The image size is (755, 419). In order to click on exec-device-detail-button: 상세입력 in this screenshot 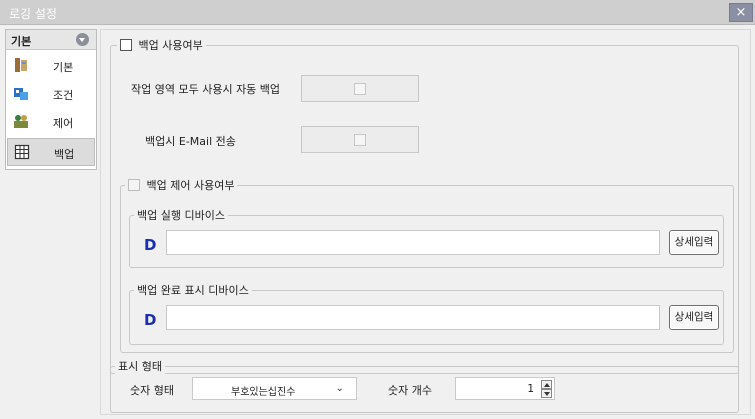, I will do `click(694, 242)`.